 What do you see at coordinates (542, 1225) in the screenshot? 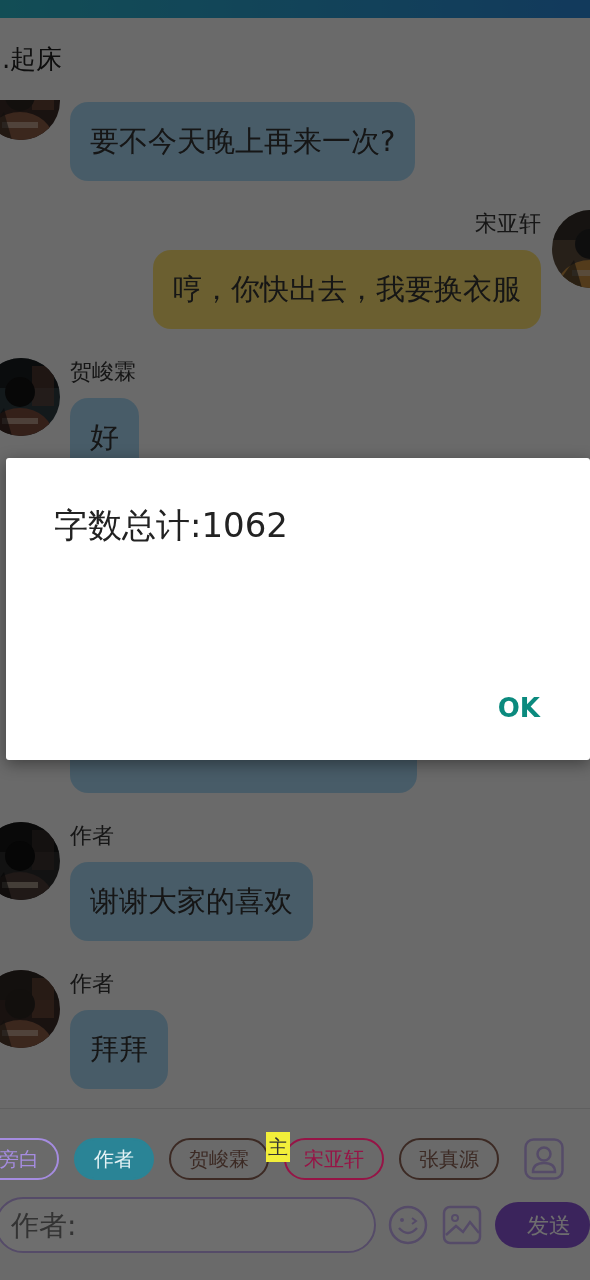
I see `send-button: 发送` at bounding box center [542, 1225].